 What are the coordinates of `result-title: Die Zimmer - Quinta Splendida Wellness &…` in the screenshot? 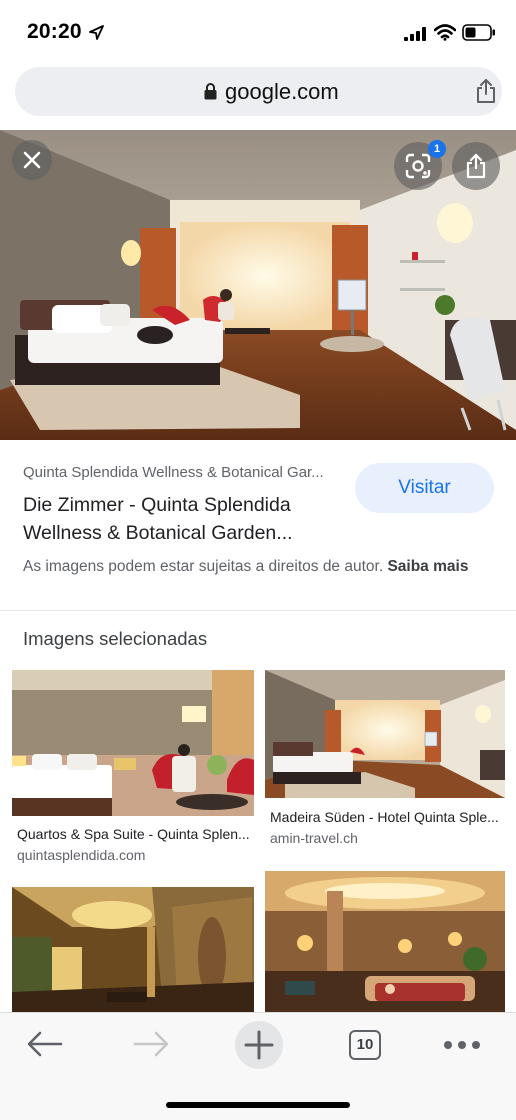 It's located at (178, 519).